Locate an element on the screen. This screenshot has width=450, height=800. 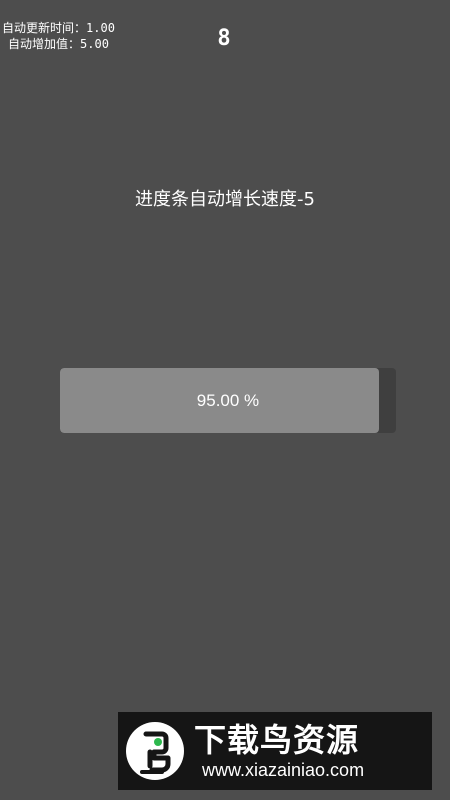
watermark-url: www.xiazainiao.com is located at coordinates (283, 770).